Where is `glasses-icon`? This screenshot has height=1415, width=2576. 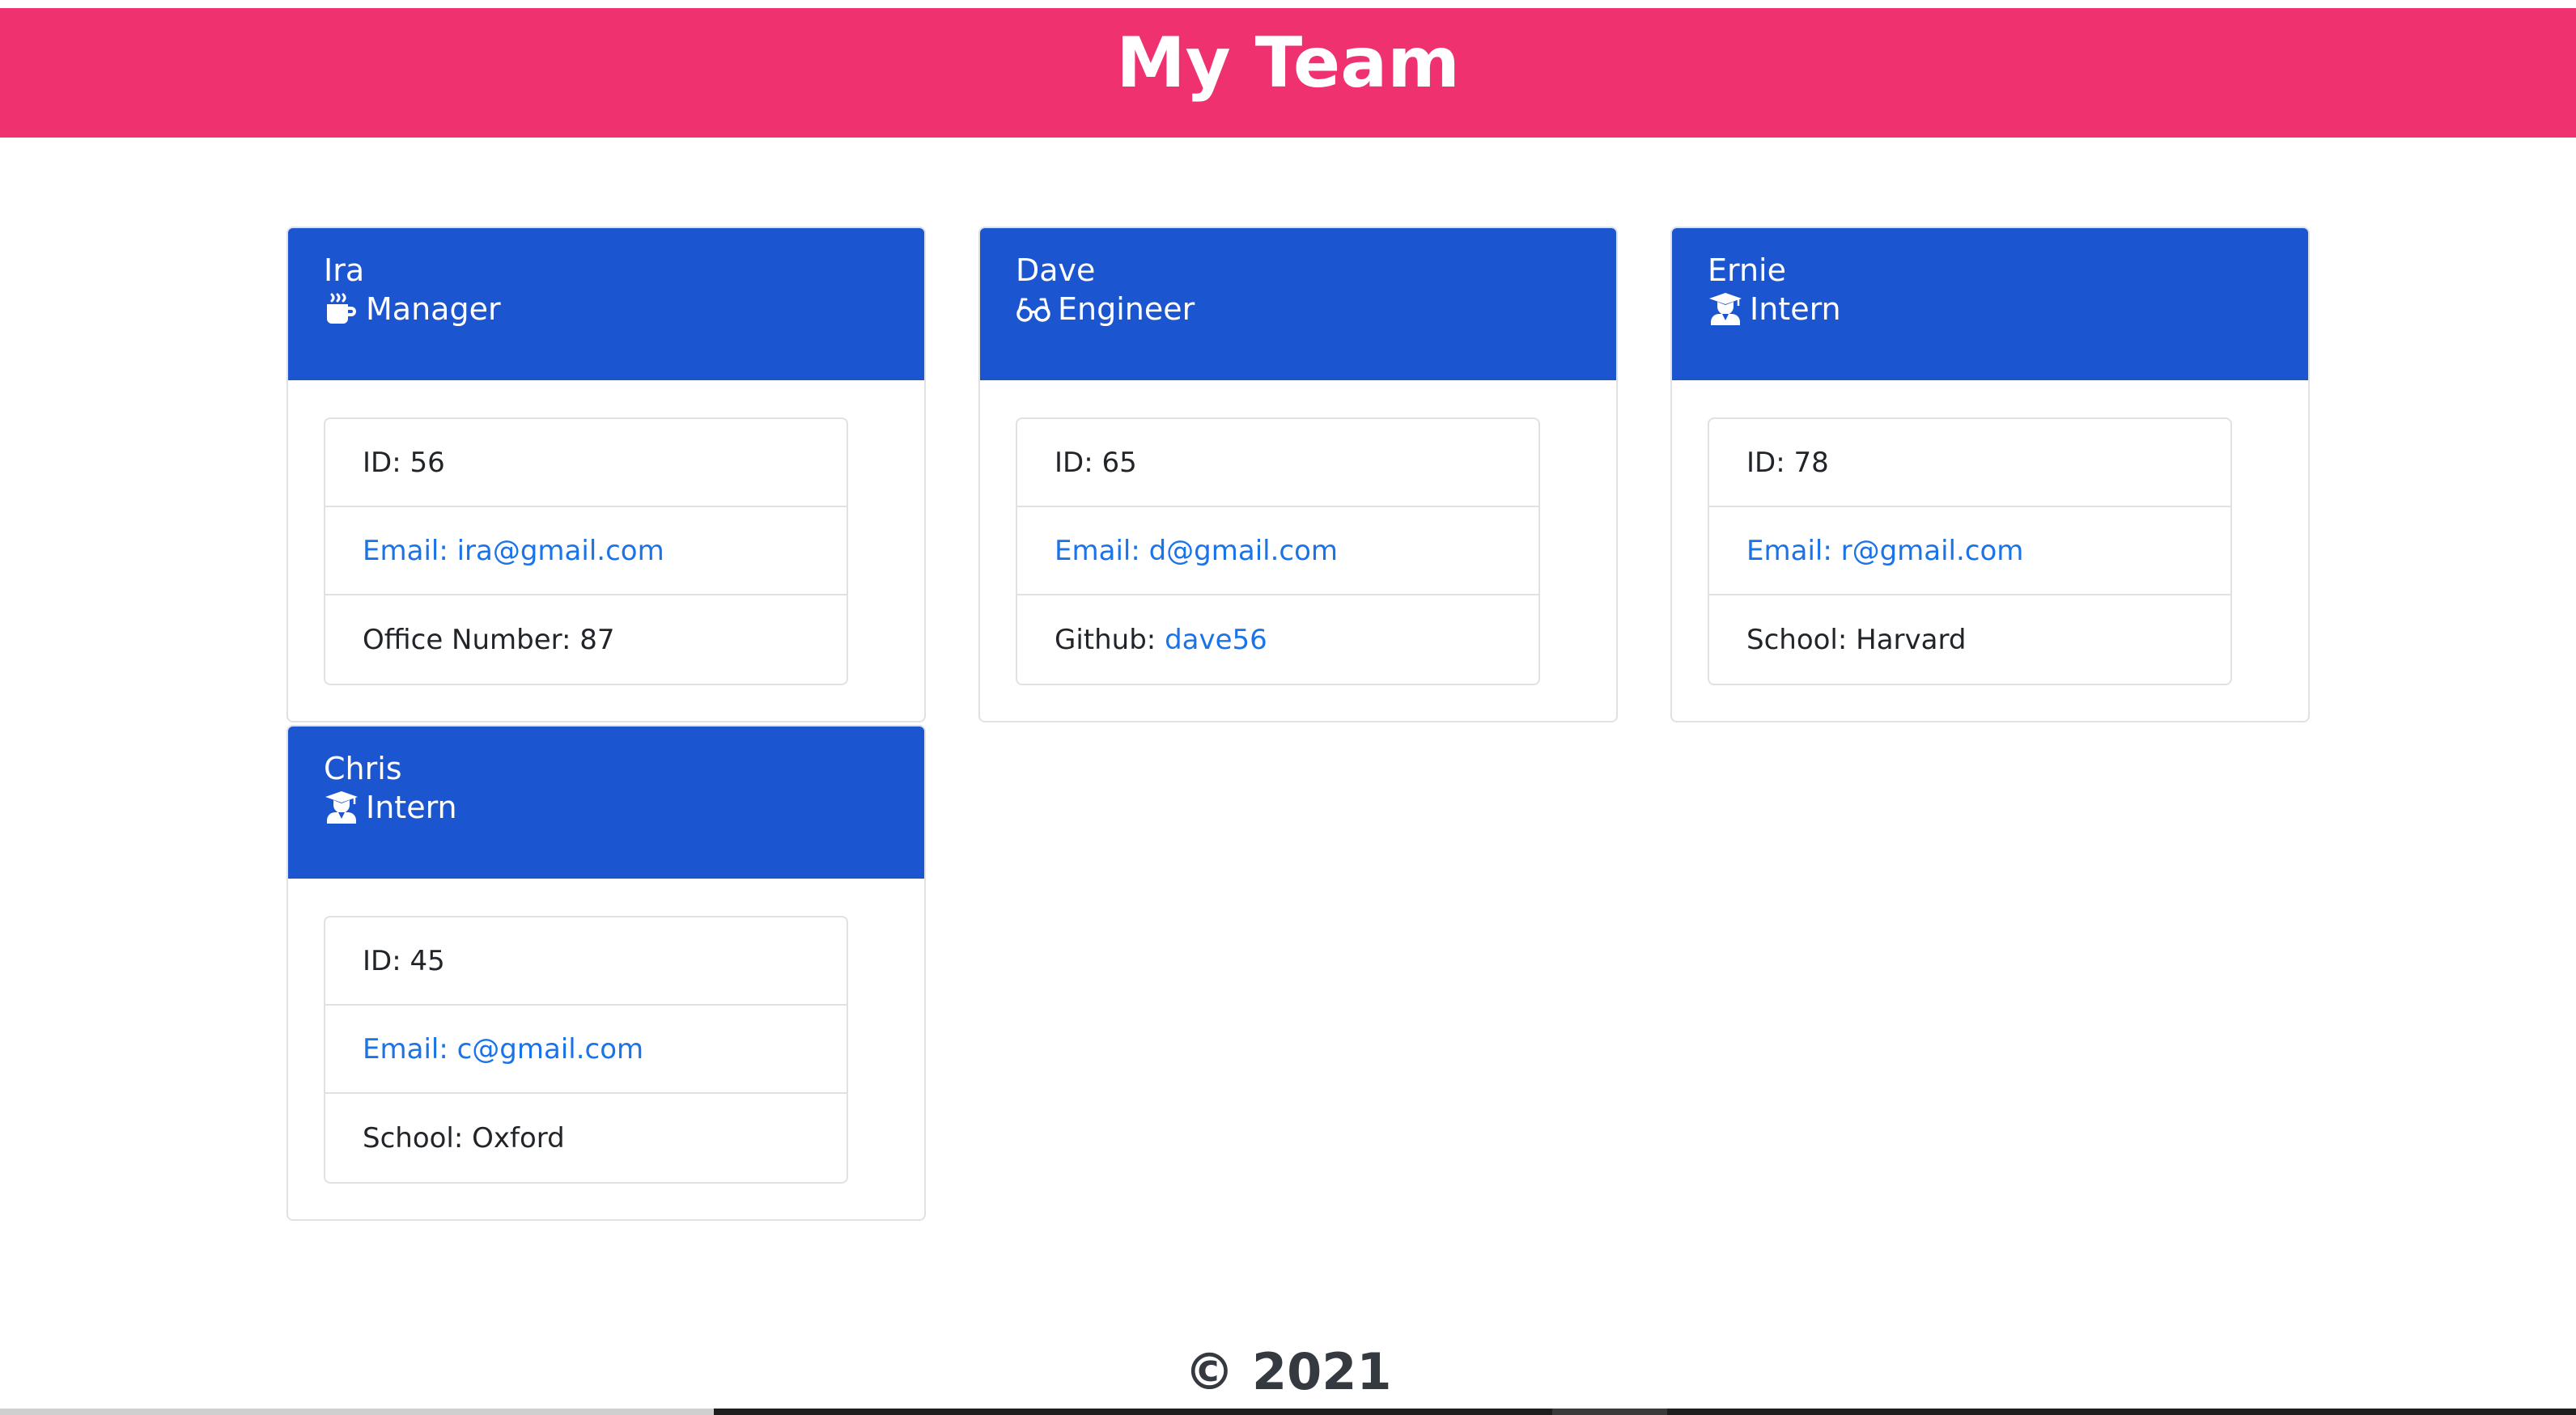 glasses-icon is located at coordinates (1033, 309).